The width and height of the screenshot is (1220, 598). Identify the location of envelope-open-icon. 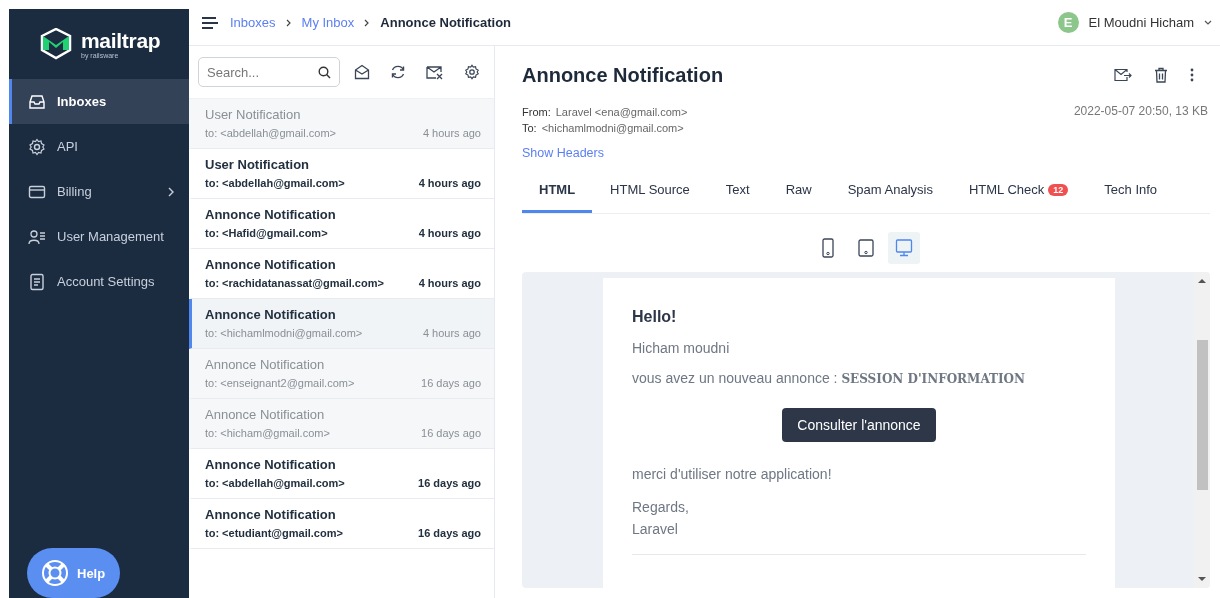
(362, 72).